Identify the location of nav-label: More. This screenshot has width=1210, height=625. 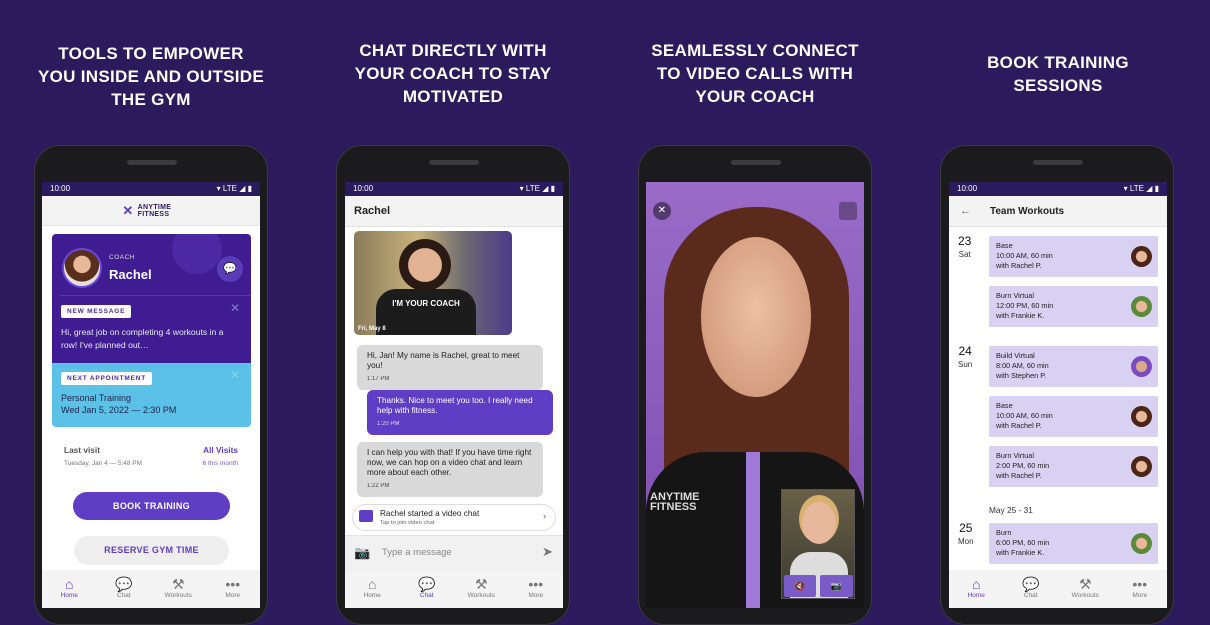
(233, 595).